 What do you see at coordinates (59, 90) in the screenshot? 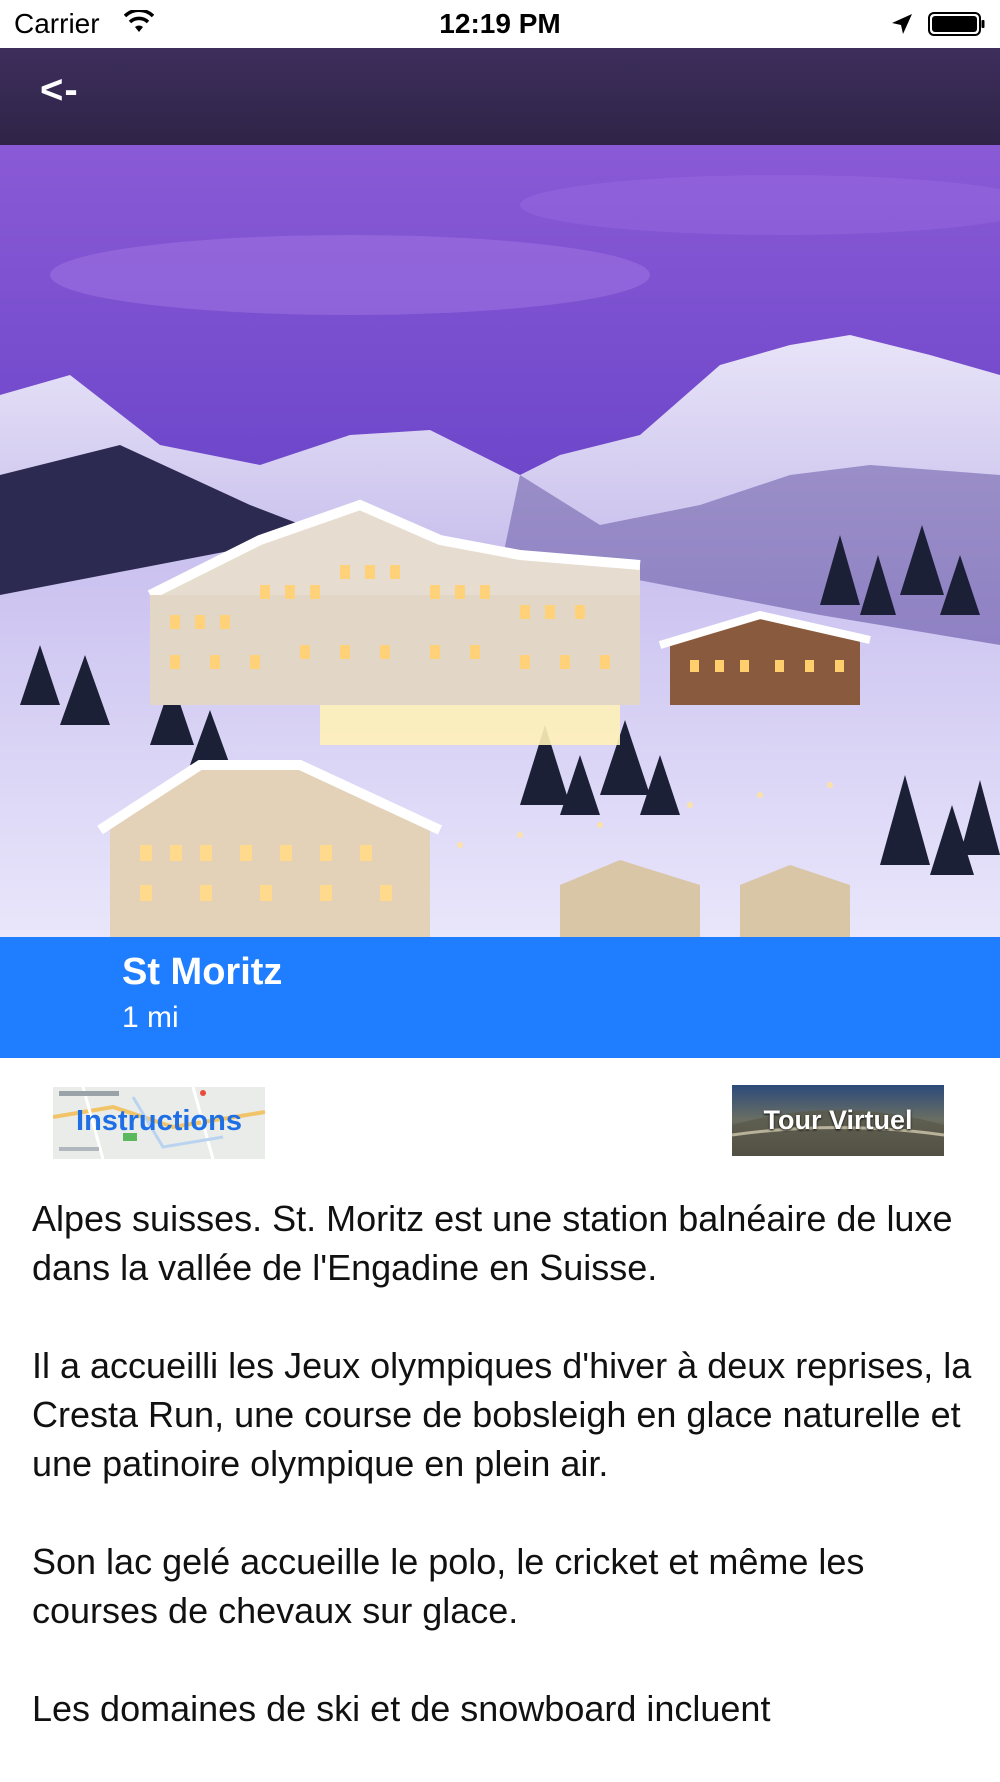
I see `back-button: <-` at bounding box center [59, 90].